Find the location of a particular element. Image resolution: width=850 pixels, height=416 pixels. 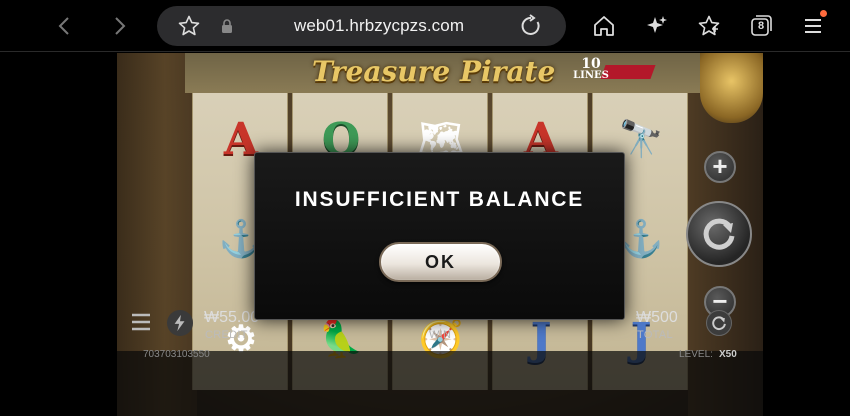

sparkle-icon is located at coordinates (657, 24).